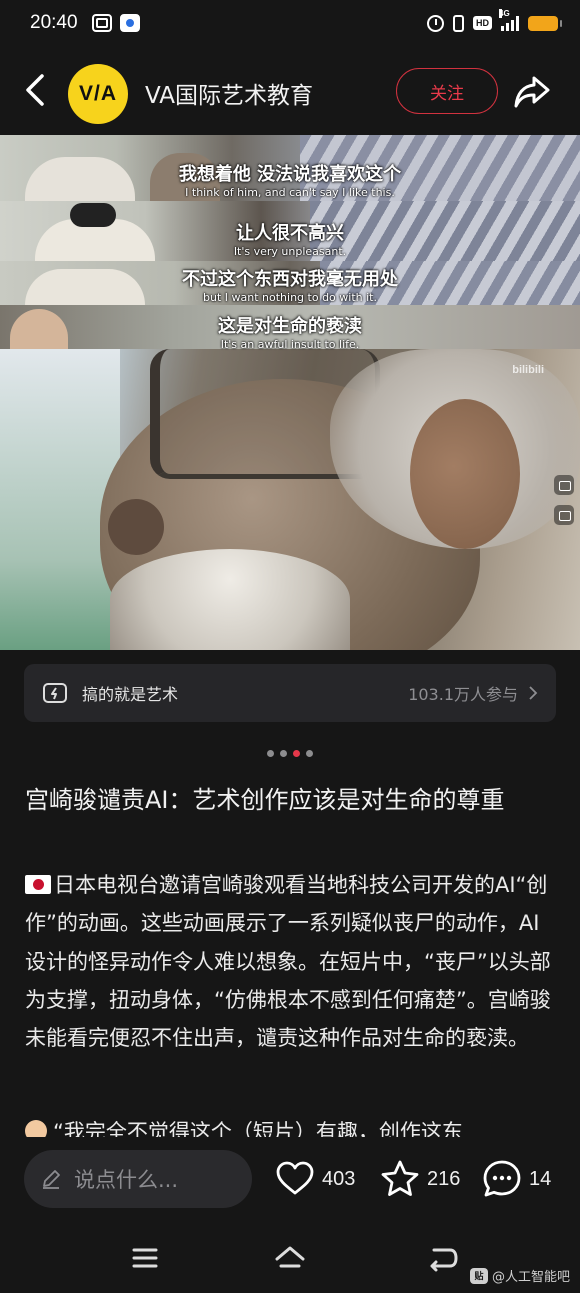 The height and width of the screenshot is (1293, 580). I want to click on subtitle-cn: 让人很不高兴, so click(290, 233).